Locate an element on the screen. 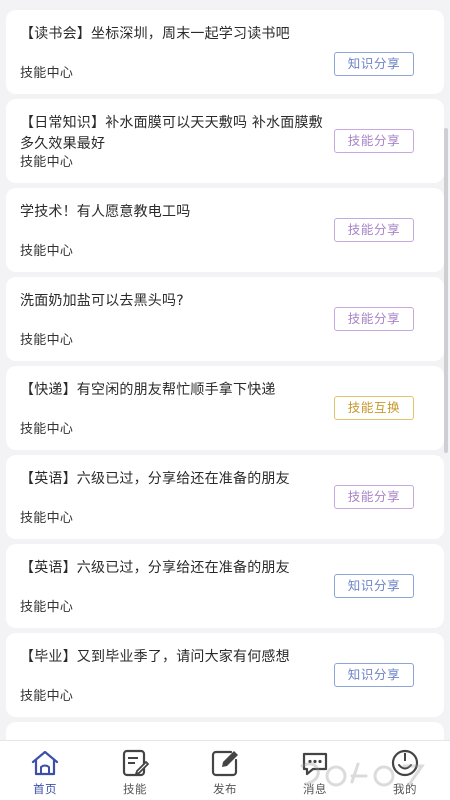  tab-skills: 技能 is located at coordinates (135, 770).